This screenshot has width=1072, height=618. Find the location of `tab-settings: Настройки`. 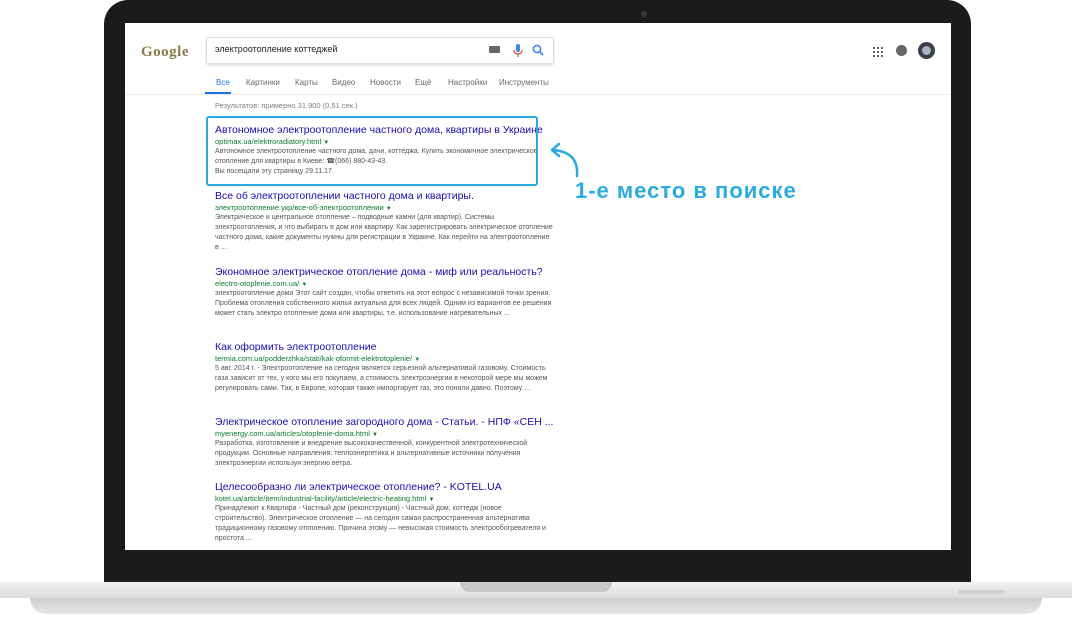

tab-settings: Настройки is located at coordinates (467, 82).